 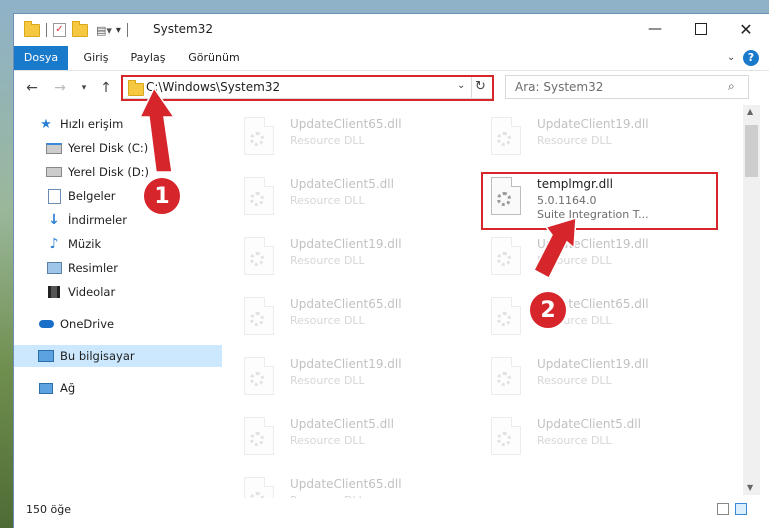 What do you see at coordinates (122, 388) in the screenshot?
I see `sidebar-item-network: Ağ` at bounding box center [122, 388].